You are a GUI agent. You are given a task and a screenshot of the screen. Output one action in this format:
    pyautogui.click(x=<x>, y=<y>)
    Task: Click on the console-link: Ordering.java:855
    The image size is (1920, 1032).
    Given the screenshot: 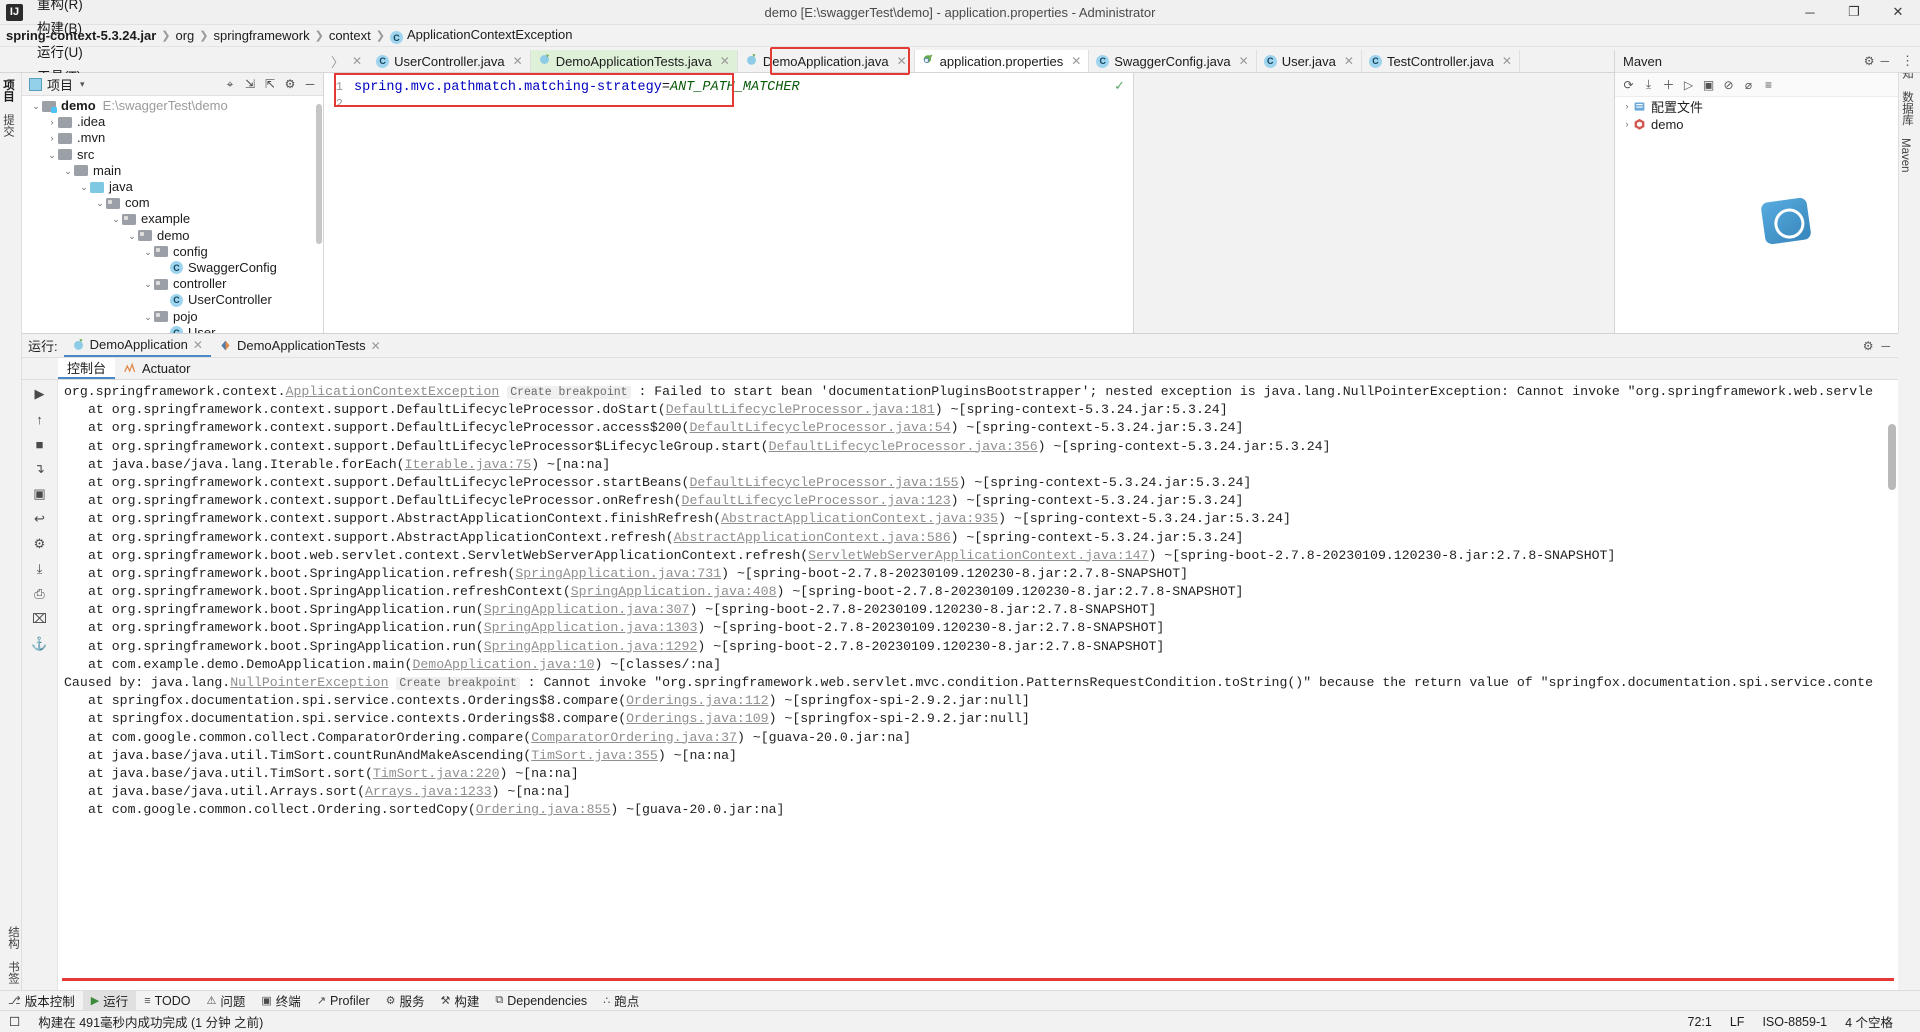 What is the action you would take?
    pyautogui.click(x=543, y=809)
    